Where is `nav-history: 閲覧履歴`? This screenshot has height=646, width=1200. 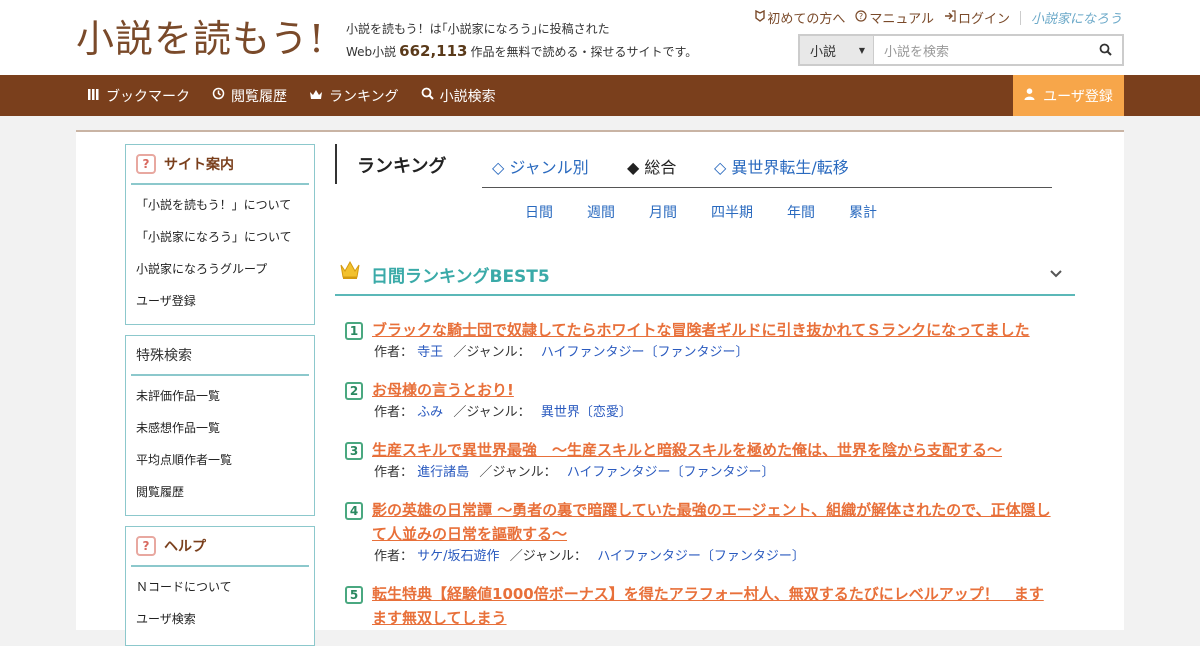
nav-history: 閲覧履歴 is located at coordinates (249, 96).